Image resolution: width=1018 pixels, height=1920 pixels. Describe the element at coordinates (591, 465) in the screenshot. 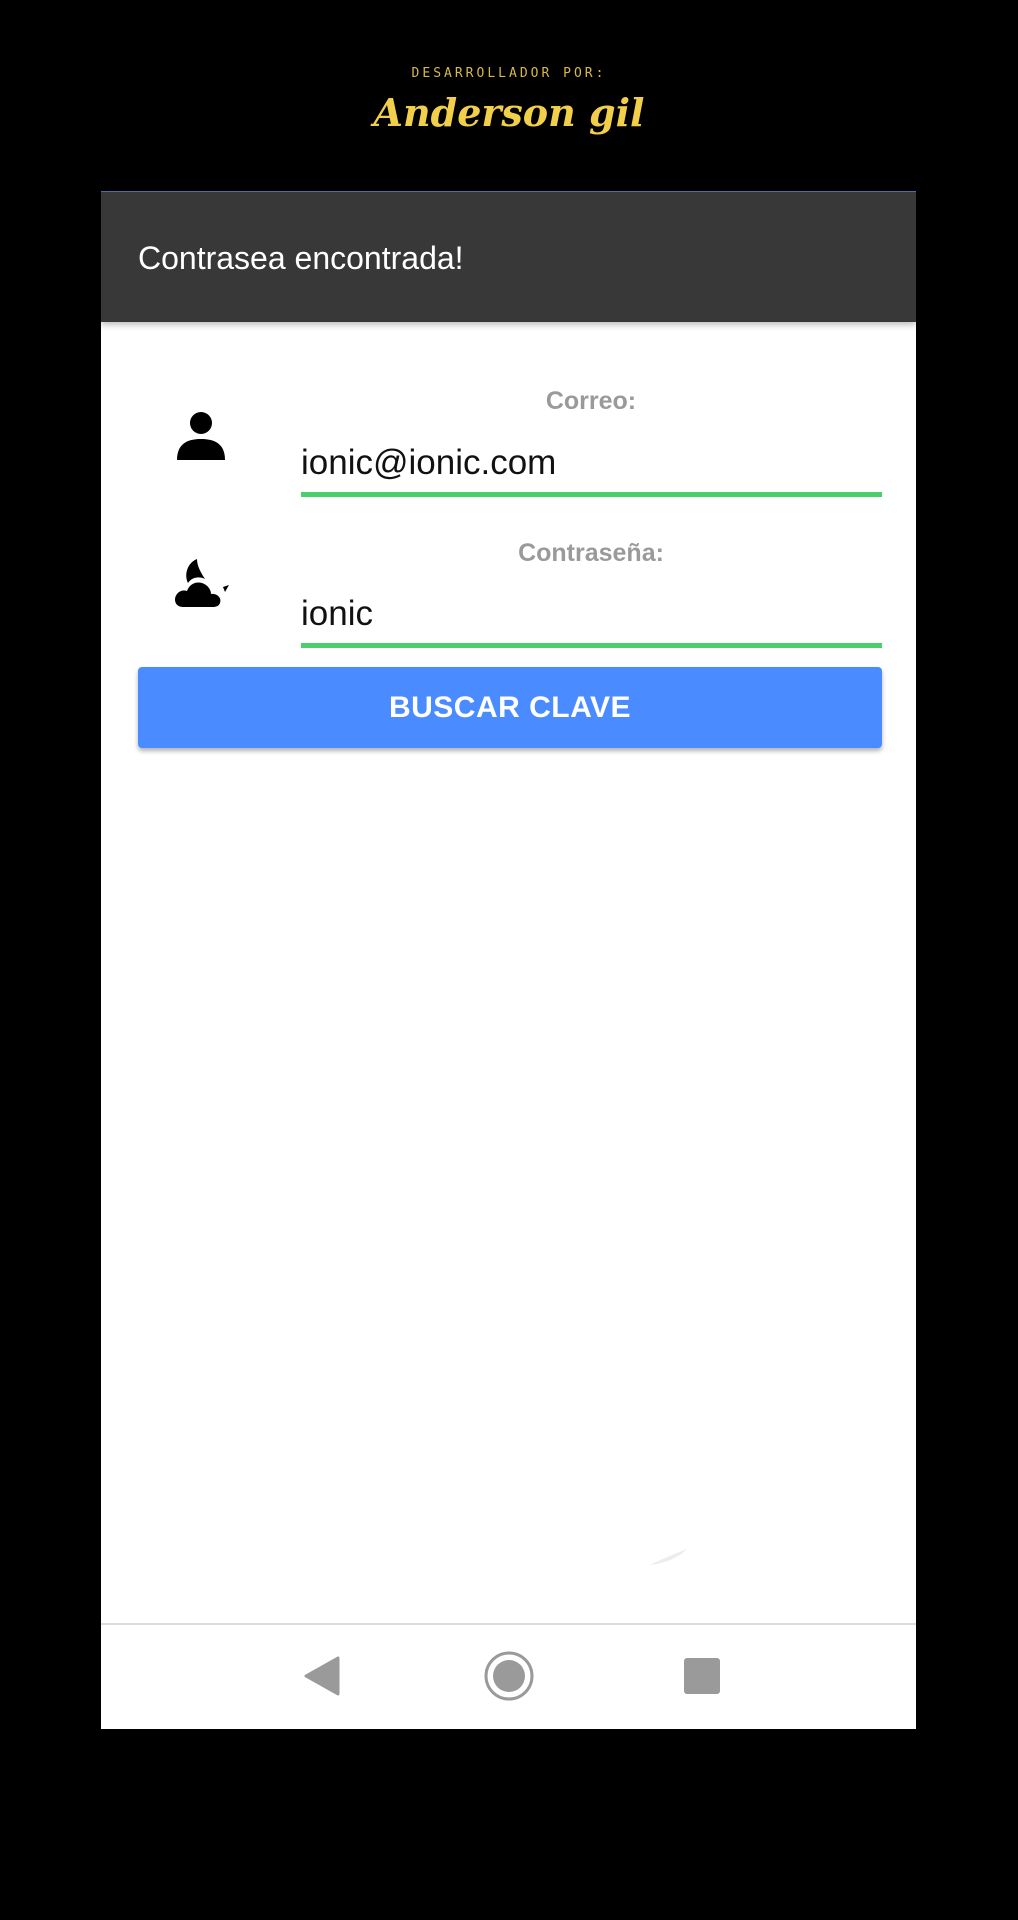

I see `email-field` at that location.